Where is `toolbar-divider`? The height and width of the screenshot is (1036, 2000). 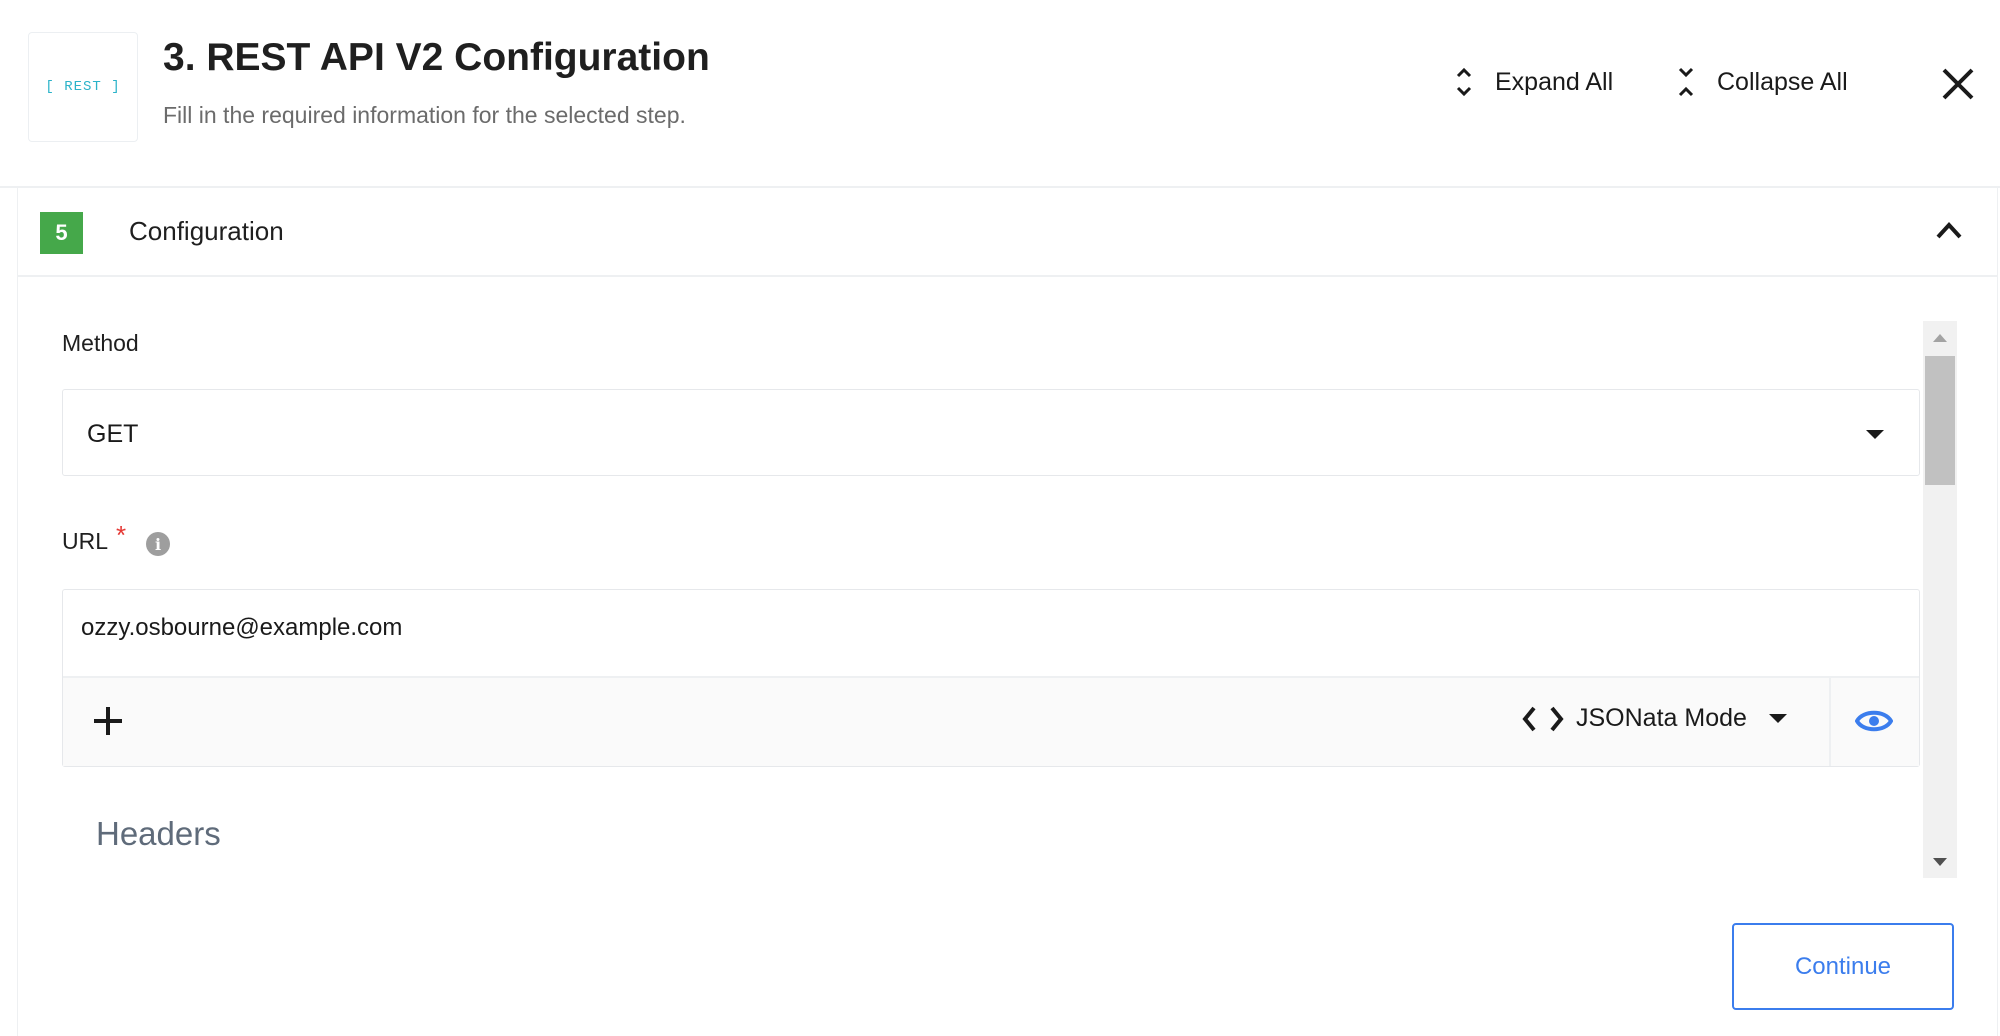
toolbar-divider is located at coordinates (1830, 722).